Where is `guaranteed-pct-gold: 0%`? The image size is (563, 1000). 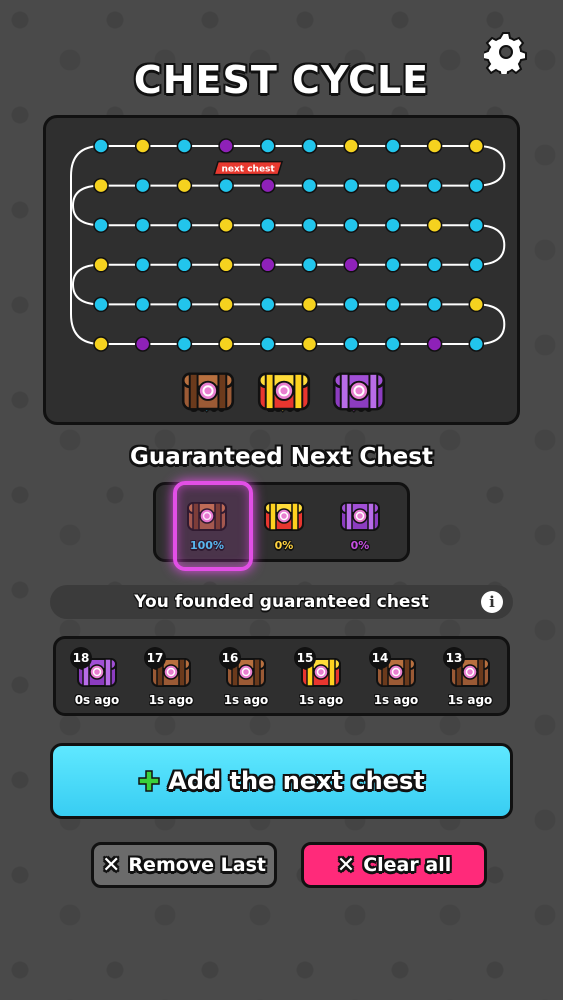 guaranteed-pct-gold: 0% is located at coordinates (284, 545).